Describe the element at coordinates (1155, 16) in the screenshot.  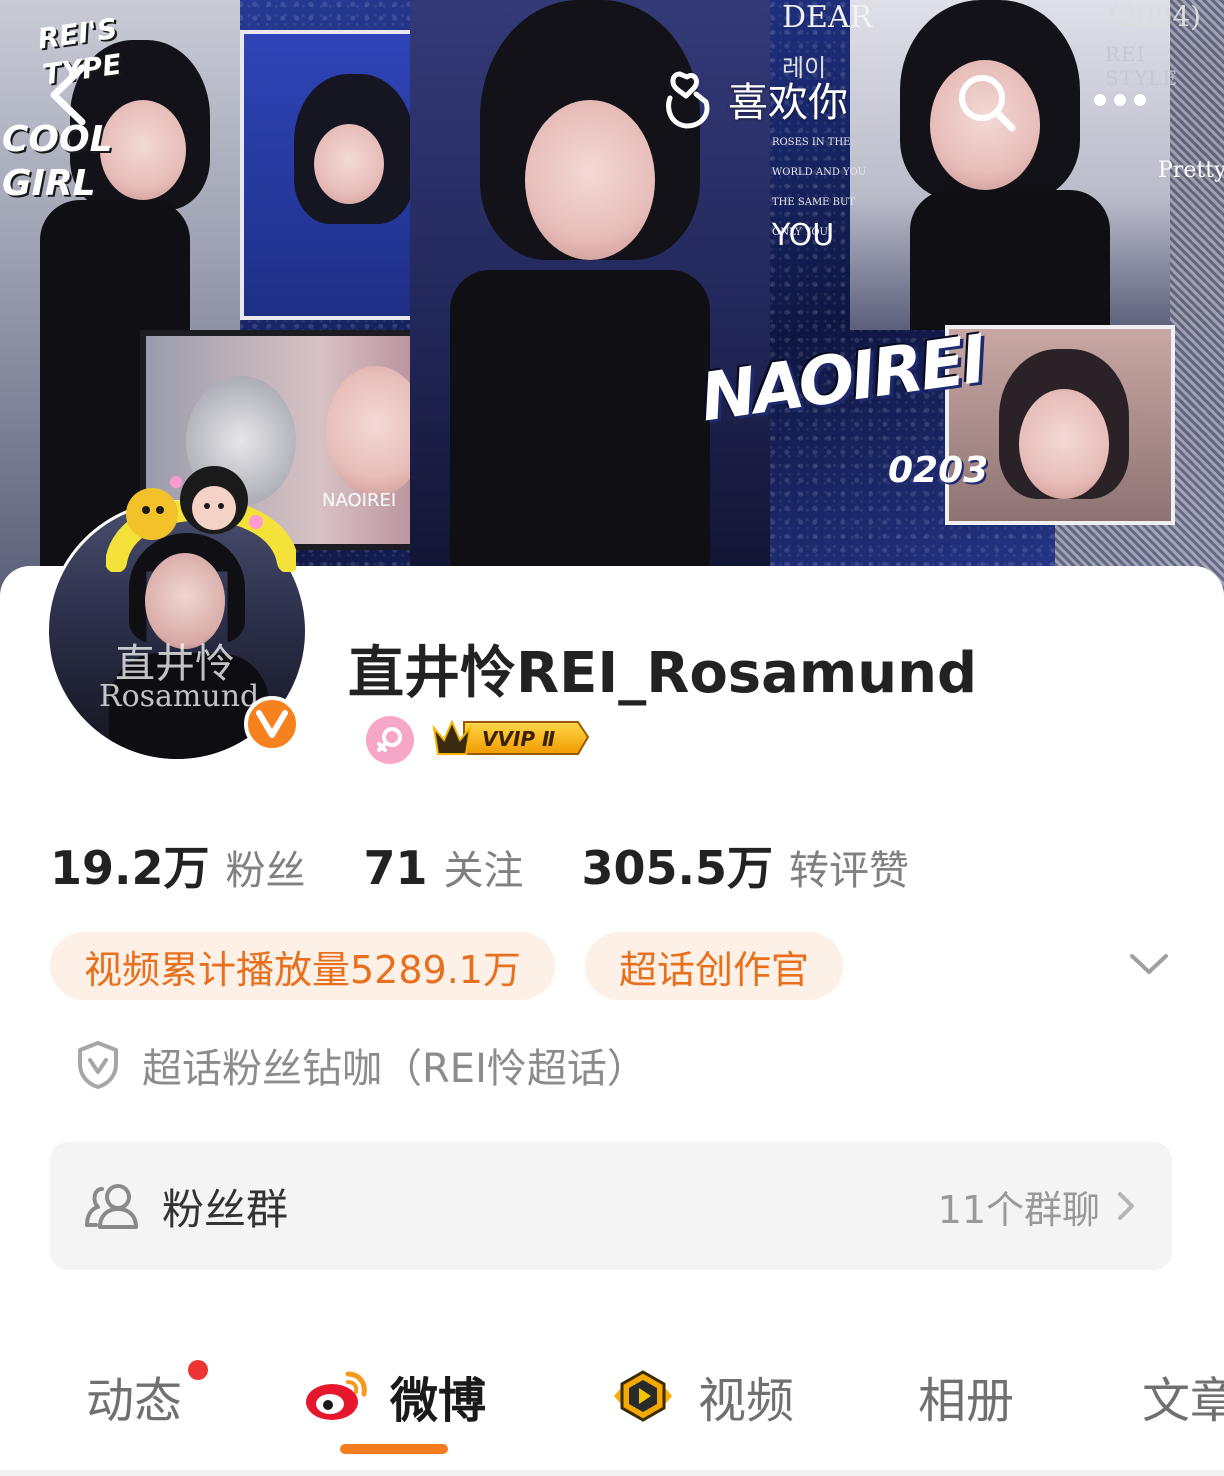
I see `banner-text-year: (2004)` at that location.